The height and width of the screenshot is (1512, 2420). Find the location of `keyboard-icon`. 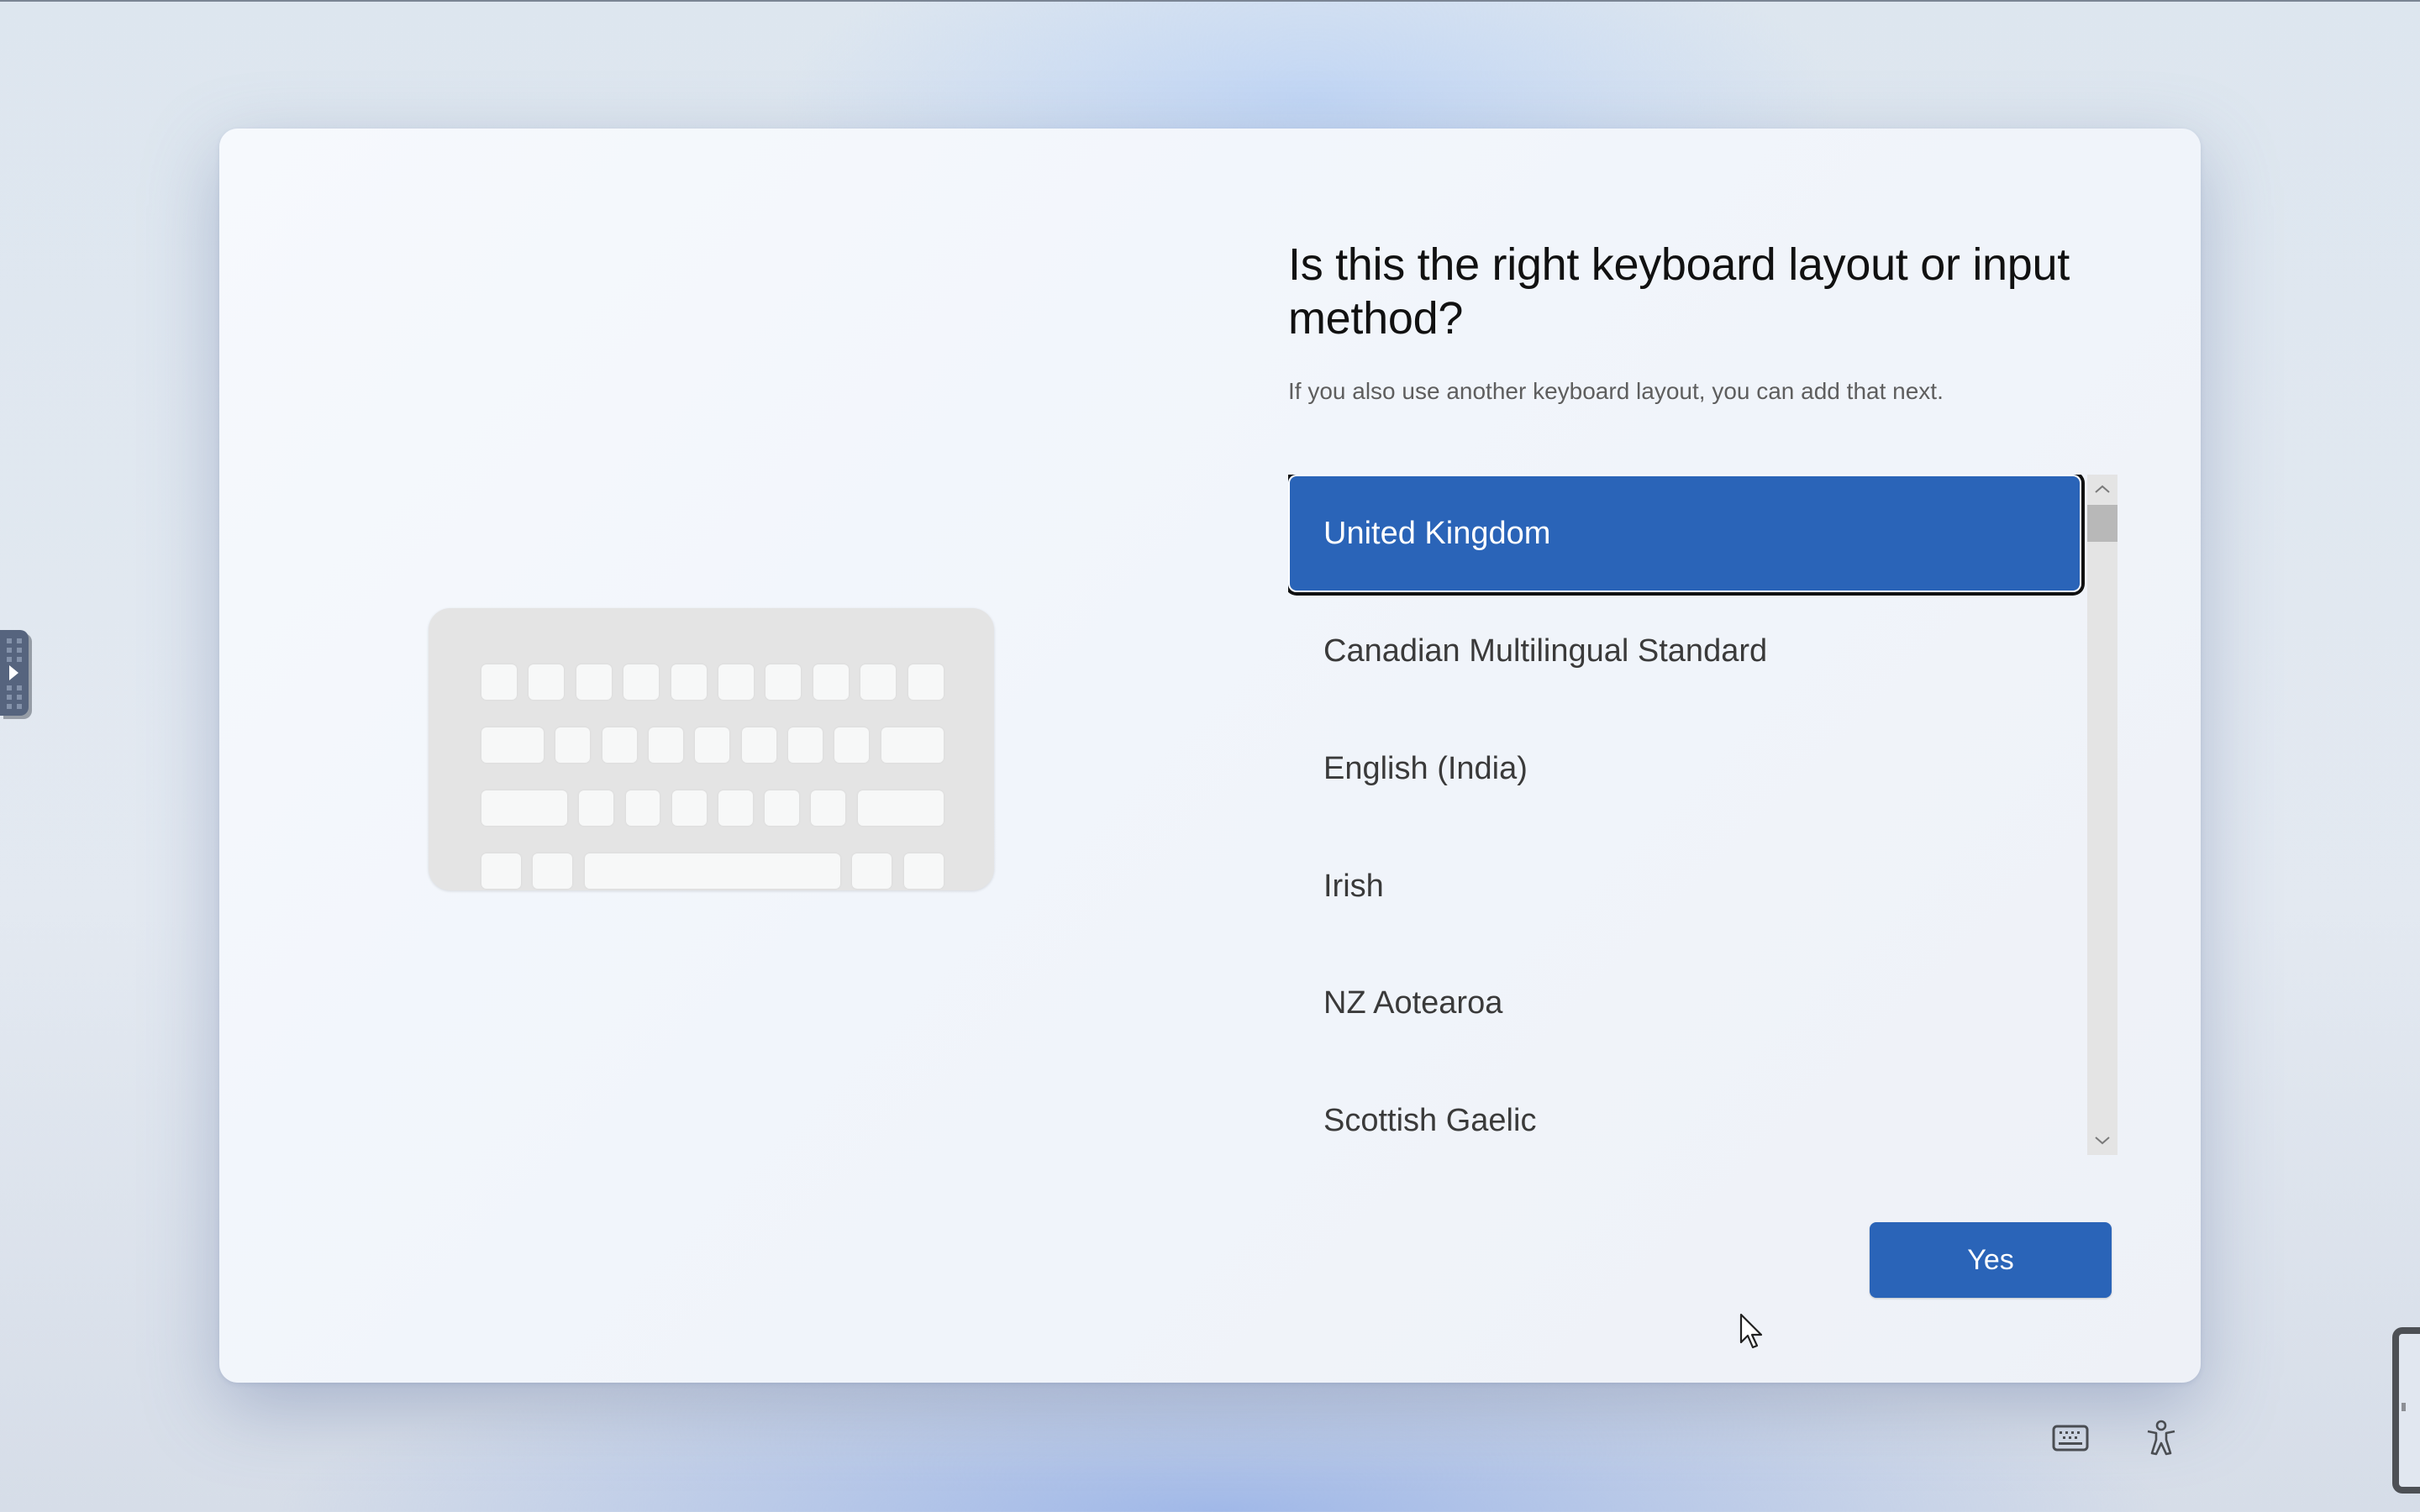

keyboard-icon is located at coordinates (2070, 1438).